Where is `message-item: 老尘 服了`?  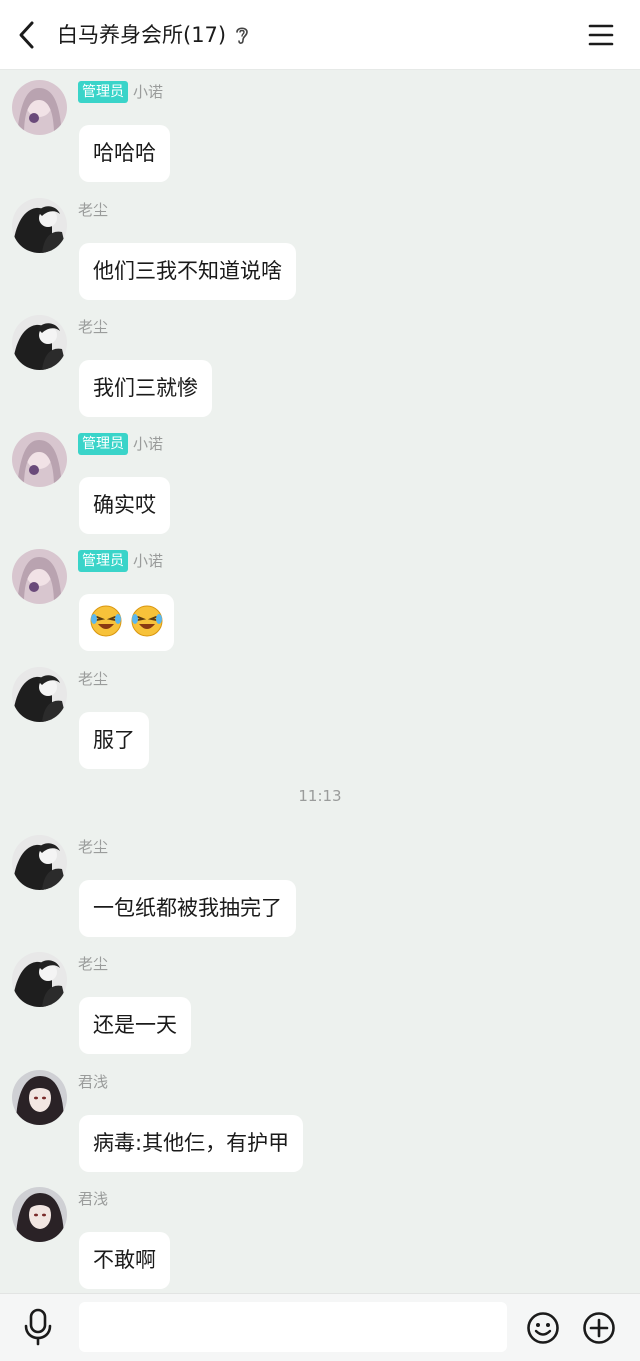
message-item: 老尘 服了 is located at coordinates (320, 722).